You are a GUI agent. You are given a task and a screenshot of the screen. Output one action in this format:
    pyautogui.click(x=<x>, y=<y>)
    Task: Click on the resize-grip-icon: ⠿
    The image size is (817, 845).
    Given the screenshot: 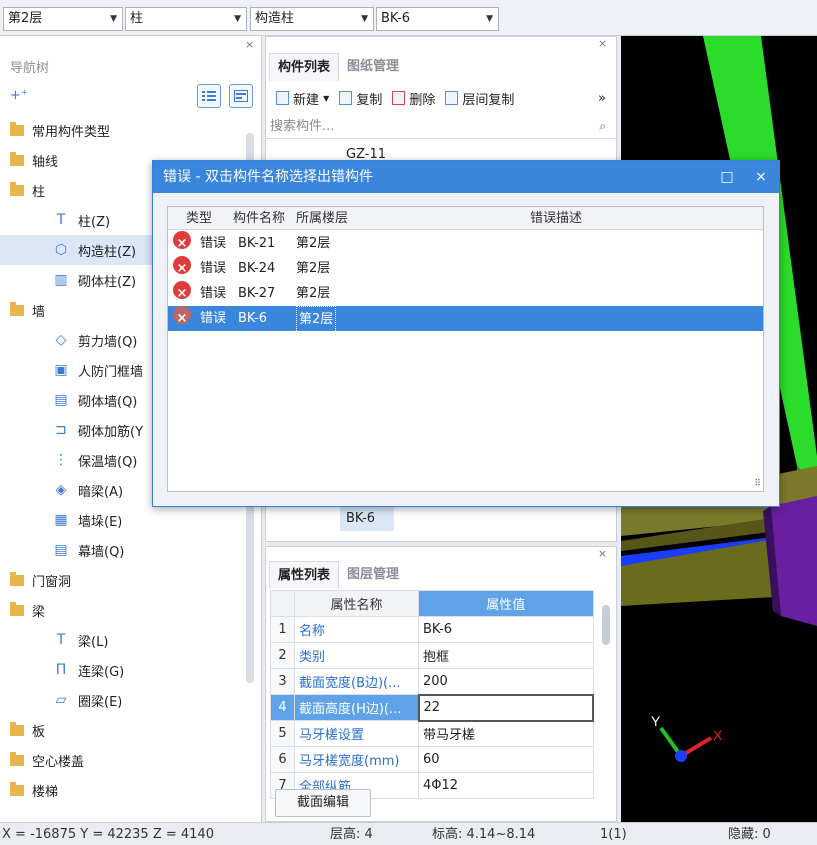 What is the action you would take?
    pyautogui.click(x=757, y=484)
    